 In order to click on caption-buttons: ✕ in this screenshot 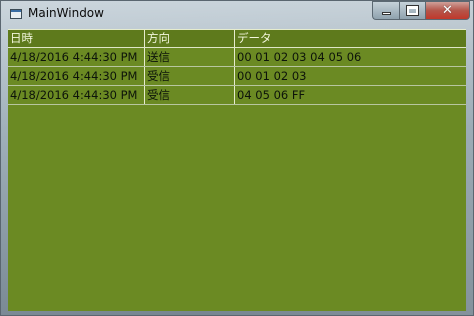, I will do `click(421, 10)`.